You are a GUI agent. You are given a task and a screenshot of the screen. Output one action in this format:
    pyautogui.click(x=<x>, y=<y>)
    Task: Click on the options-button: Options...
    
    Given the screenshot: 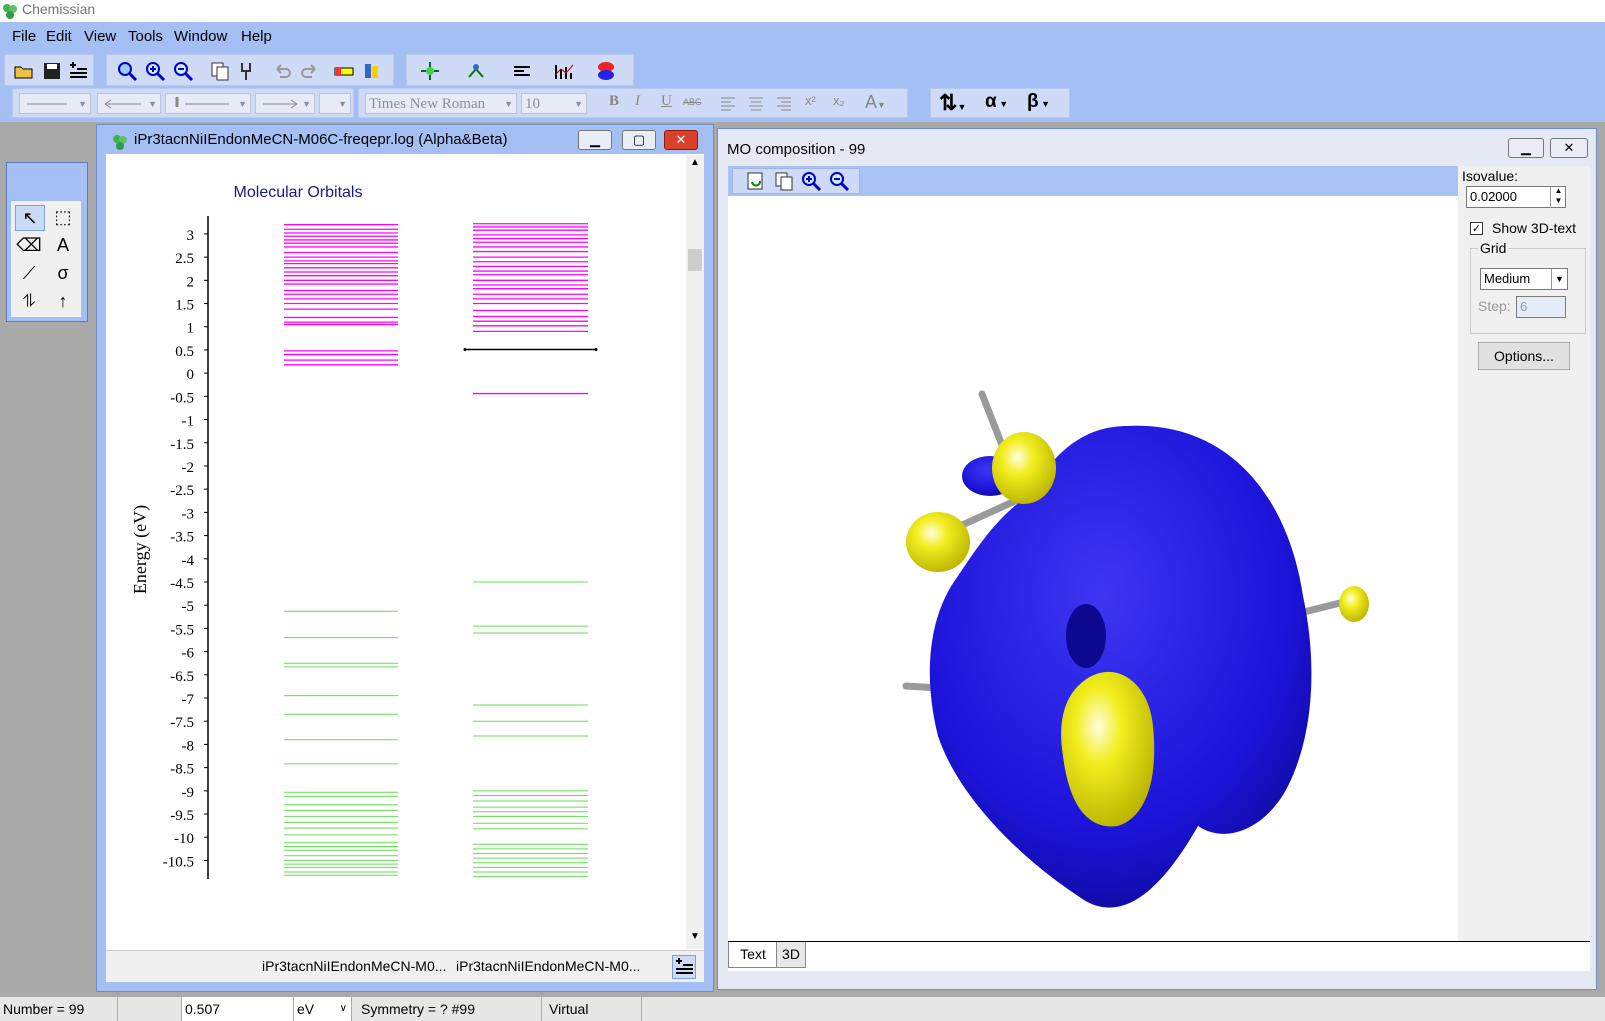 What is the action you would take?
    pyautogui.click(x=1524, y=356)
    